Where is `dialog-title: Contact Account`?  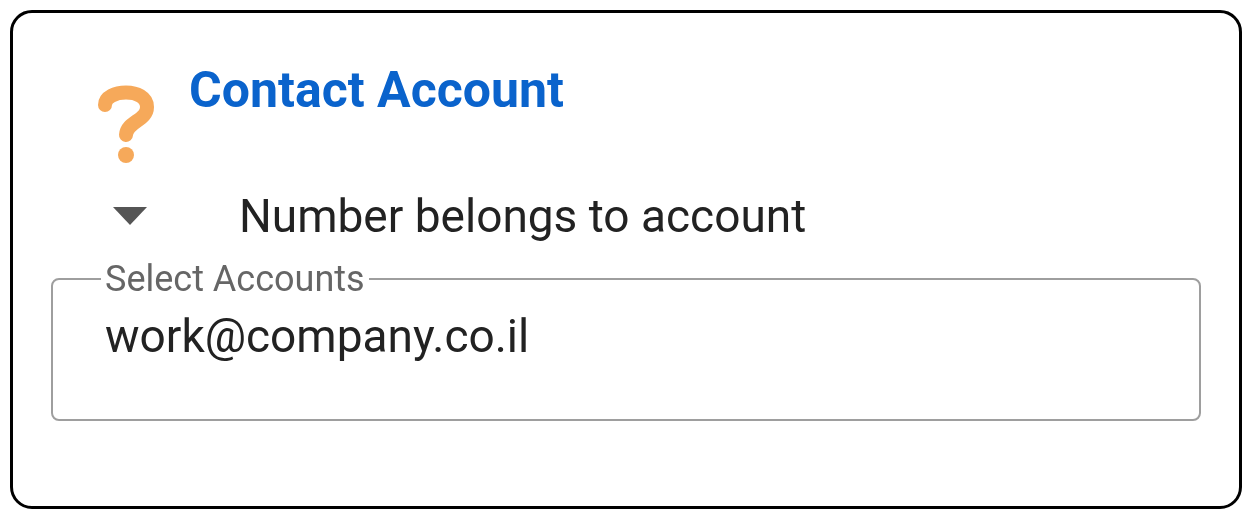
dialog-title: Contact Account is located at coordinates (376, 90).